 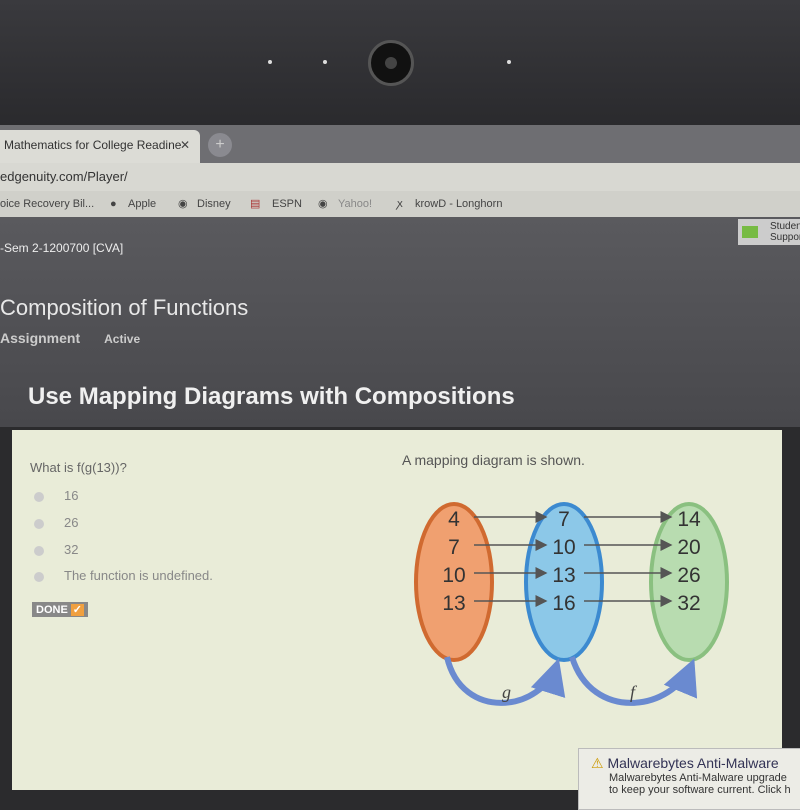 What do you see at coordinates (40, 338) in the screenshot?
I see `tab-assignment: Assignment` at bounding box center [40, 338].